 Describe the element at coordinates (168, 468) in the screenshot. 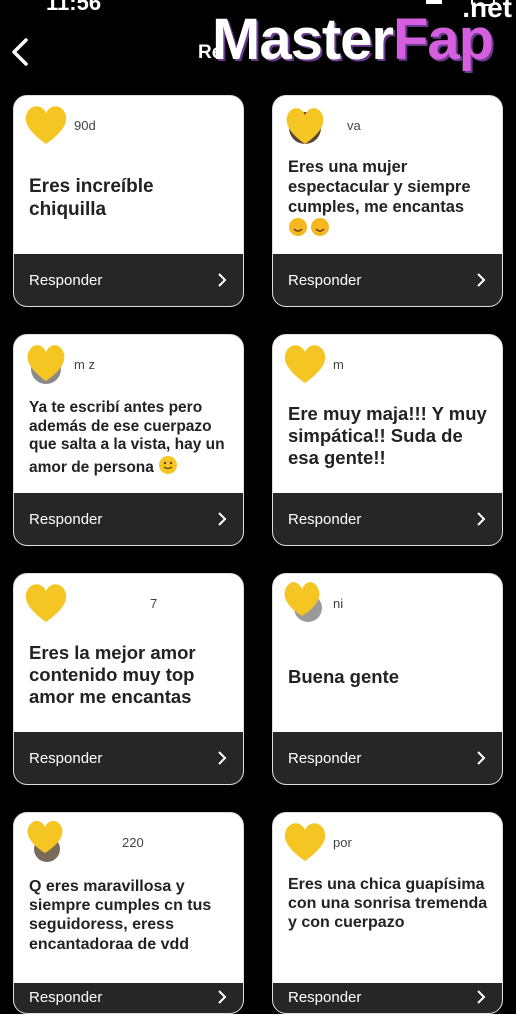

I see `slight-smile-emoji-icon` at that location.